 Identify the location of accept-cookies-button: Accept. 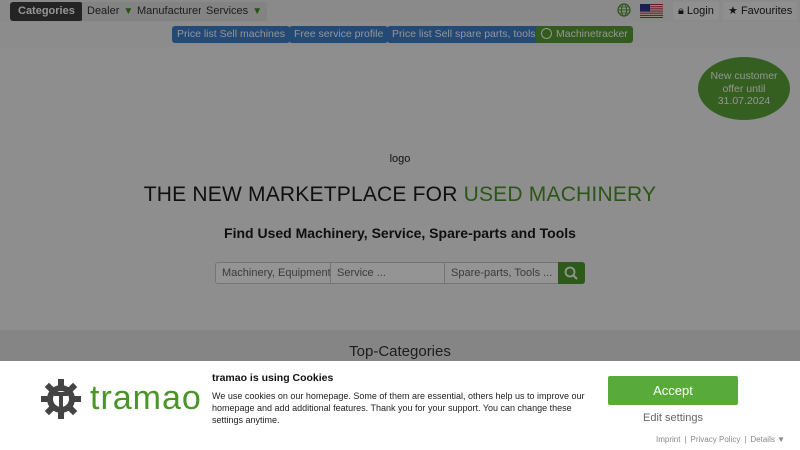
(673, 390).